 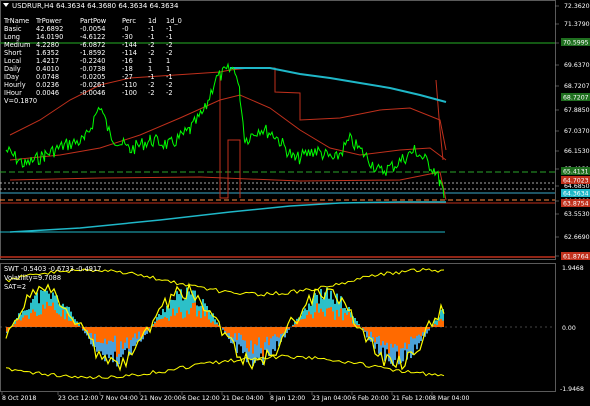 What do you see at coordinates (47, 53) in the screenshot?
I see `table-cell: 1.6352` at bounding box center [47, 53].